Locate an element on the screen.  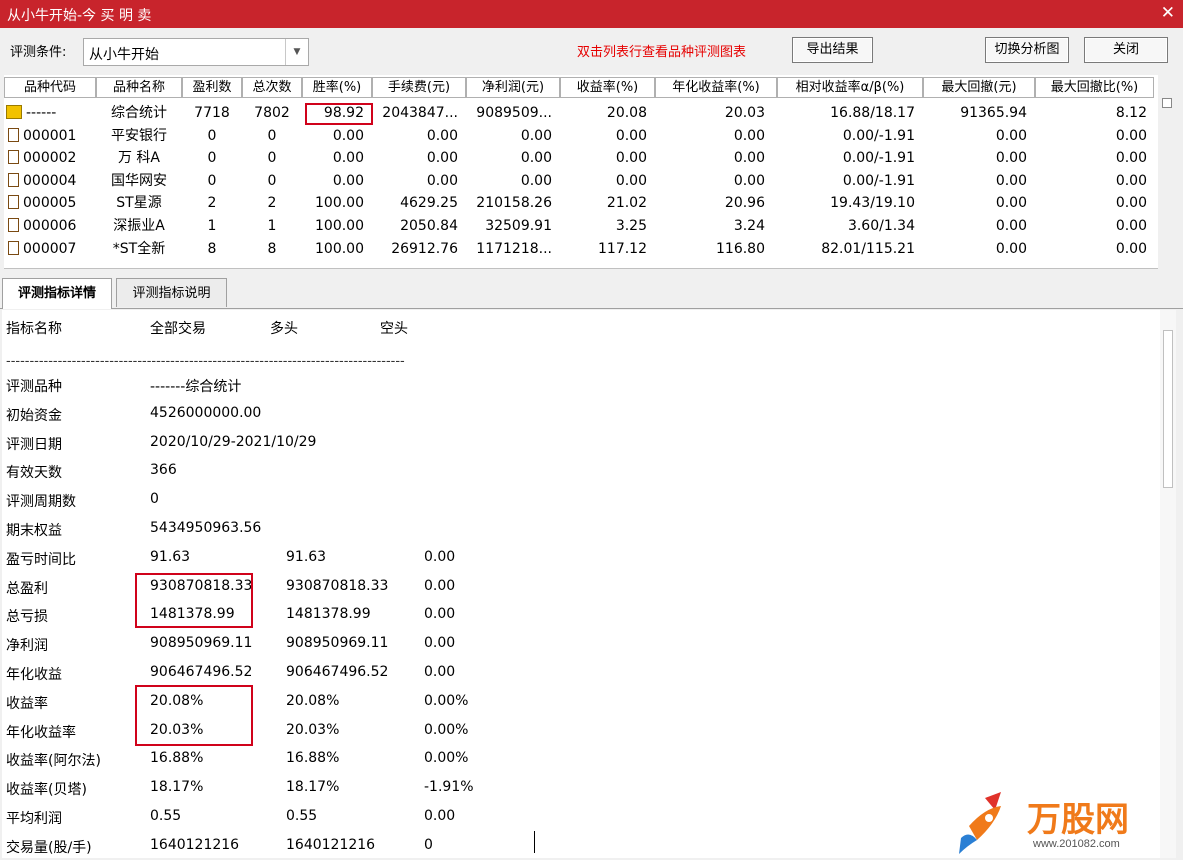
col-header-total: 总次数 is located at coordinates (272, 87).